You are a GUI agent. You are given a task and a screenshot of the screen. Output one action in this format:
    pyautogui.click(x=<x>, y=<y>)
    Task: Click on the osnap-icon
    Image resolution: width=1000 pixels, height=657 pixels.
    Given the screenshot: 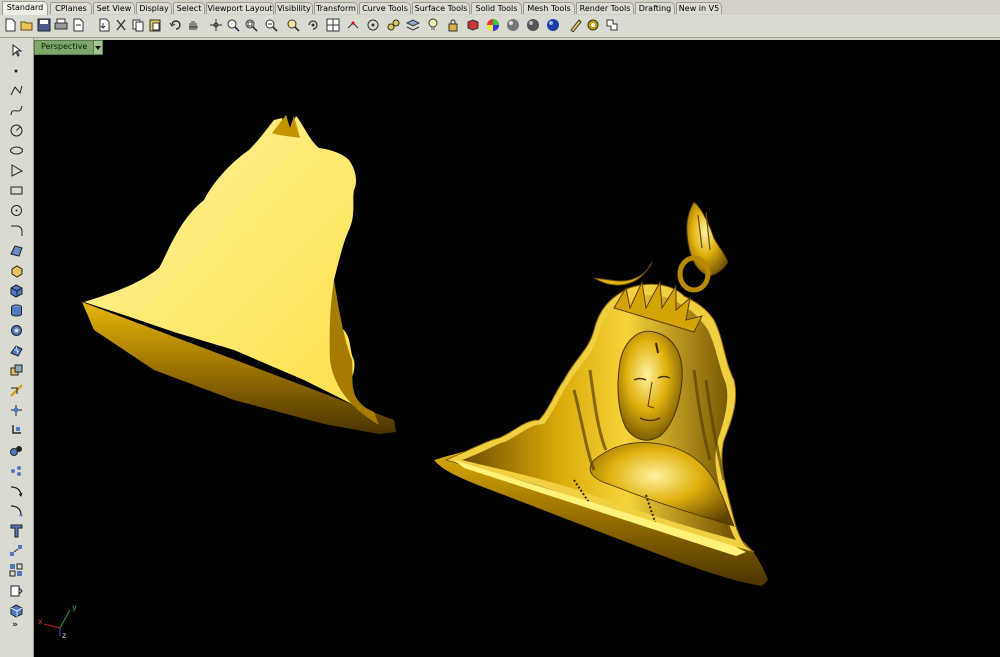 What is the action you would take?
    pyautogui.click(x=373, y=25)
    